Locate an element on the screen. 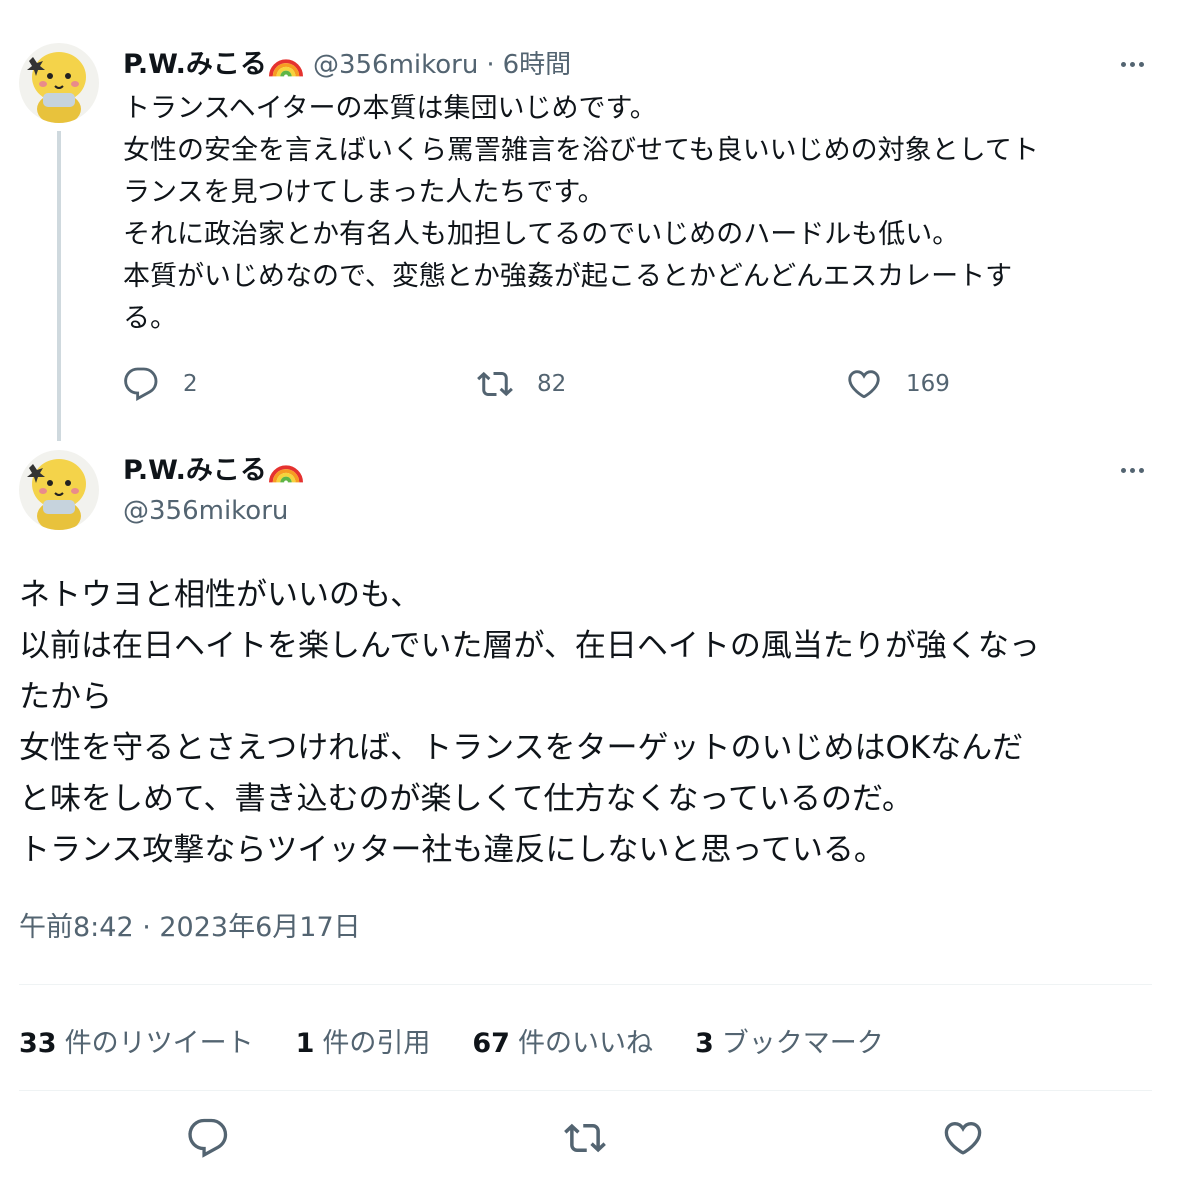  text-line: 女性の安全を言えばいくら罵詈雑言を浴びせても良いいじめの対象としてト is located at coordinates (581, 150).